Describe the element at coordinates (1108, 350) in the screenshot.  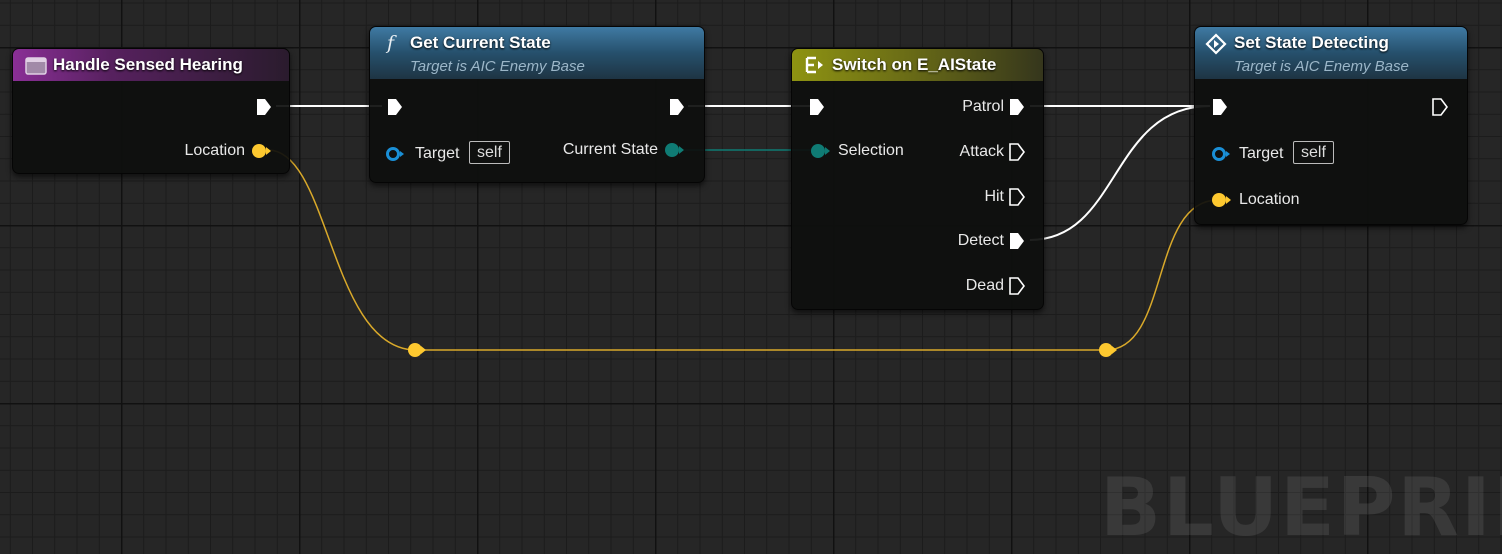
I see `reroute-knot-right` at that location.